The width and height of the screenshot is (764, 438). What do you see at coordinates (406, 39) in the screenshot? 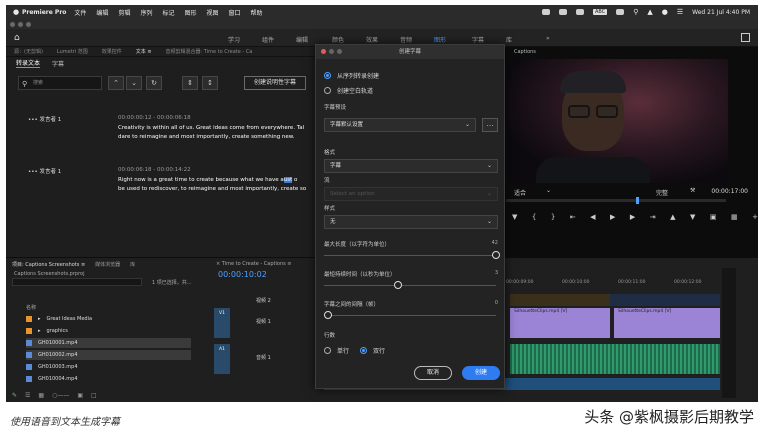
I see `tab-audio: 音频` at bounding box center [406, 39].